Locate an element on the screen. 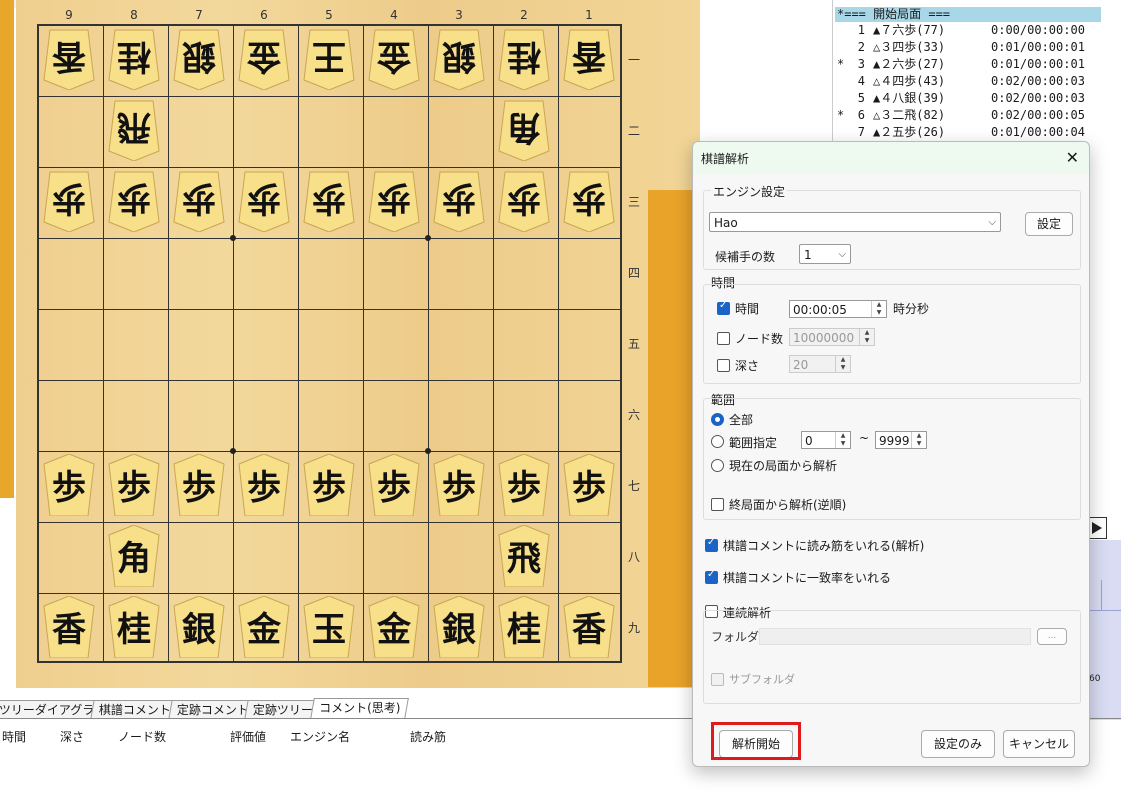 This screenshot has height=795, width=1121. col-nodes: ノード数 is located at coordinates (142, 736).